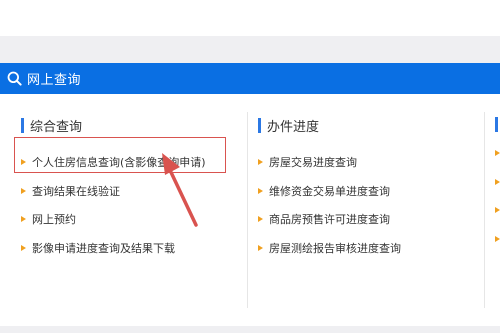  I want to click on column-header: 办件进度, so click(329, 126).